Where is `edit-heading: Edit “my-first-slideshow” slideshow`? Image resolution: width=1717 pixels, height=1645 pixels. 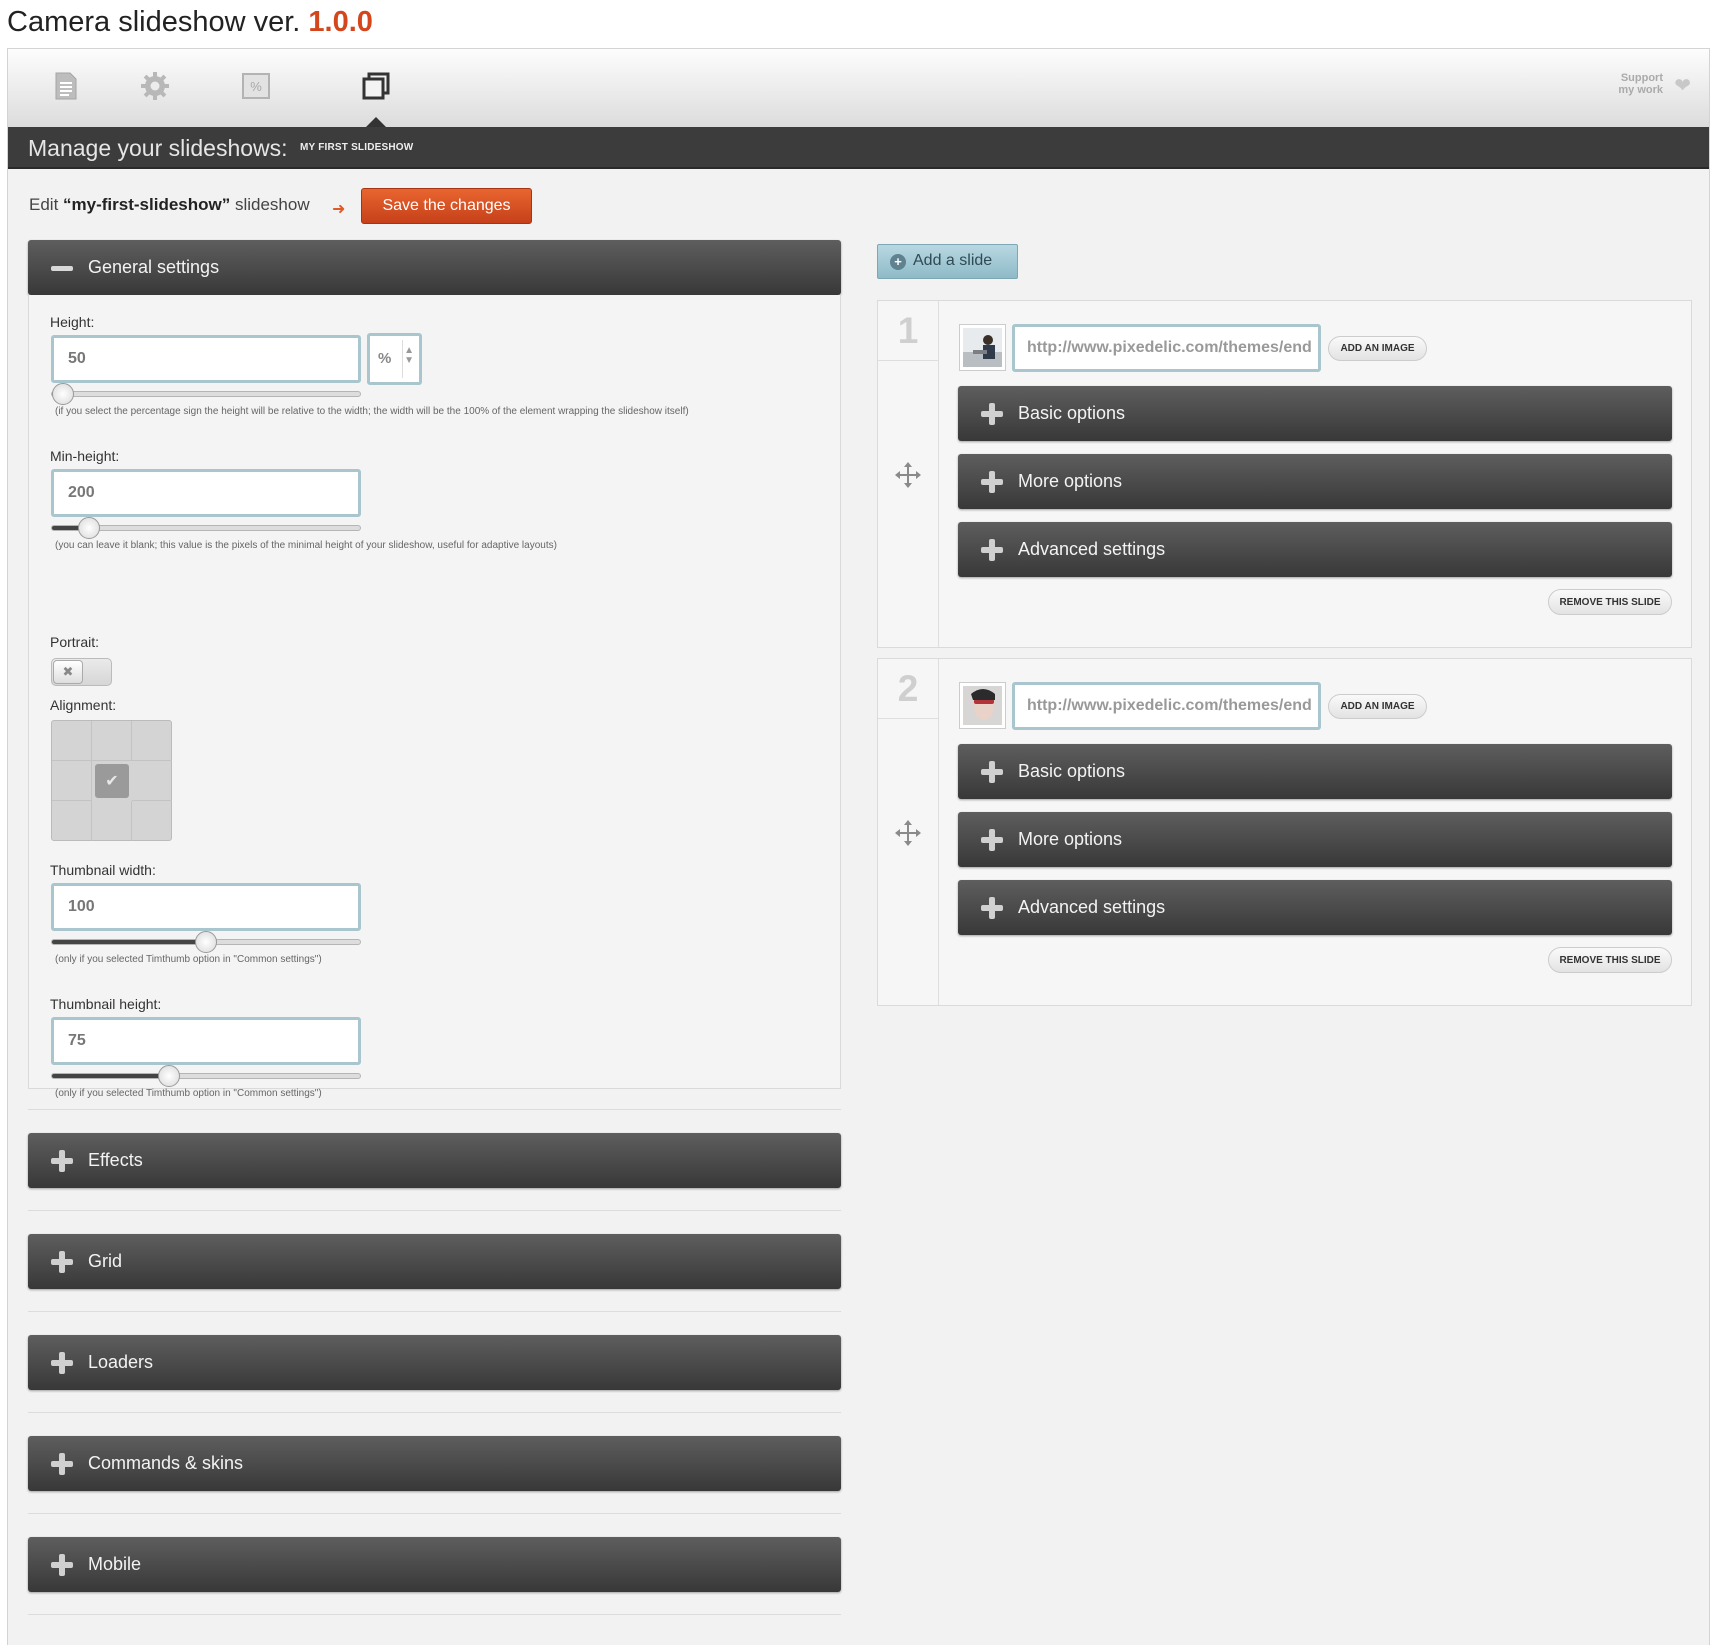 edit-heading: Edit “my-first-slideshow” slideshow is located at coordinates (169, 205).